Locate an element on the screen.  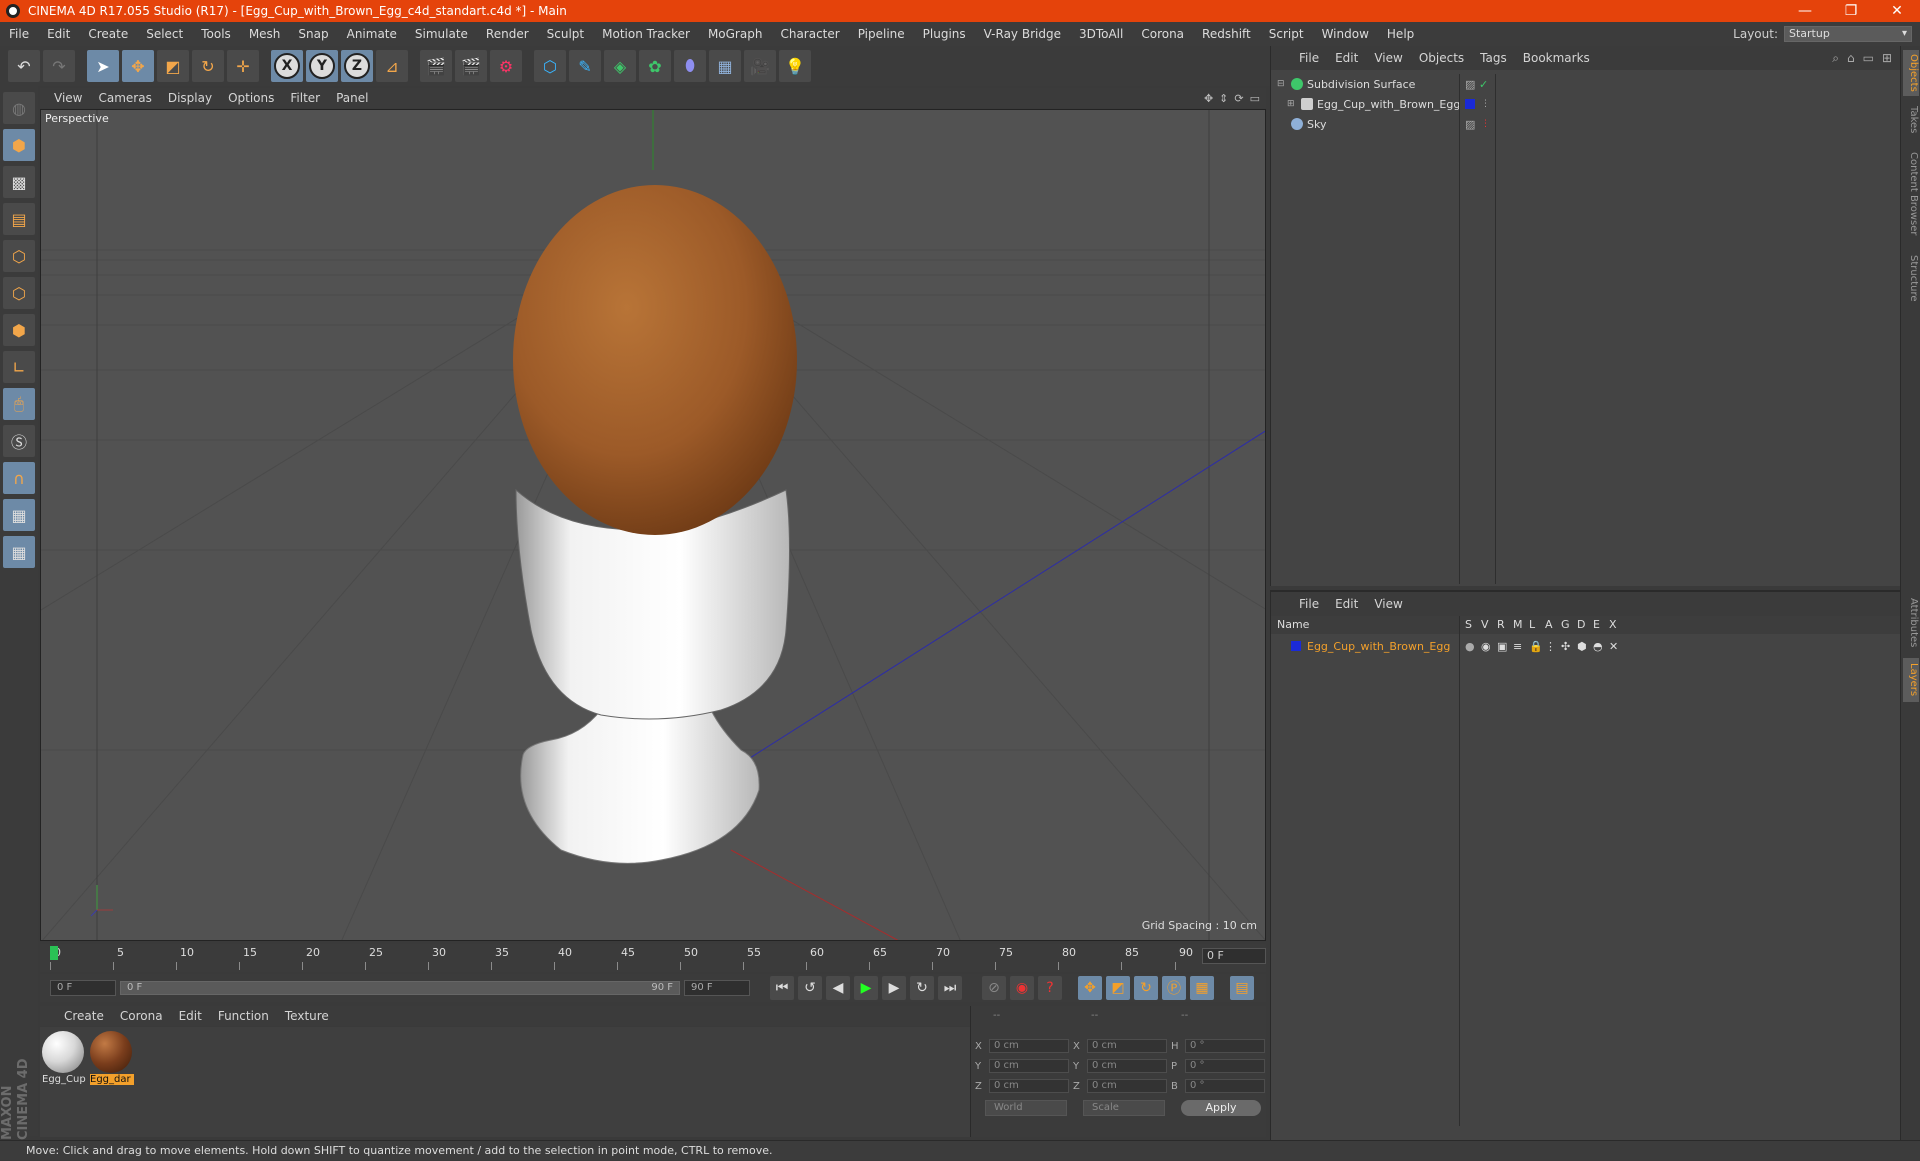
solo-icon: Ⓢ is located at coordinates (19, 441).